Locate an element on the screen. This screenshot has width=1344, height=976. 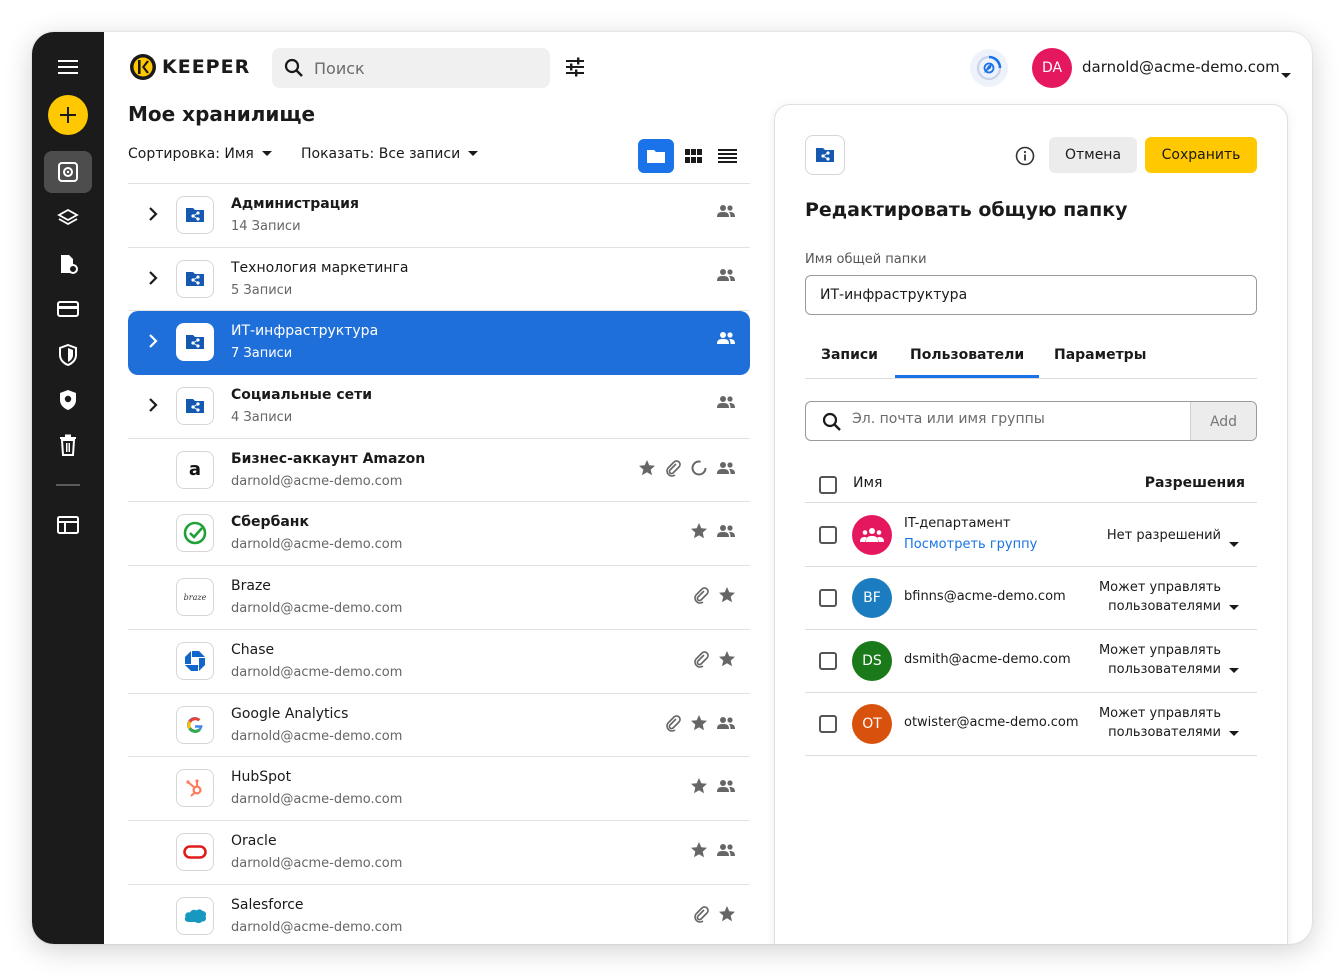
row-title: Социальные сети is located at coordinates (302, 395).